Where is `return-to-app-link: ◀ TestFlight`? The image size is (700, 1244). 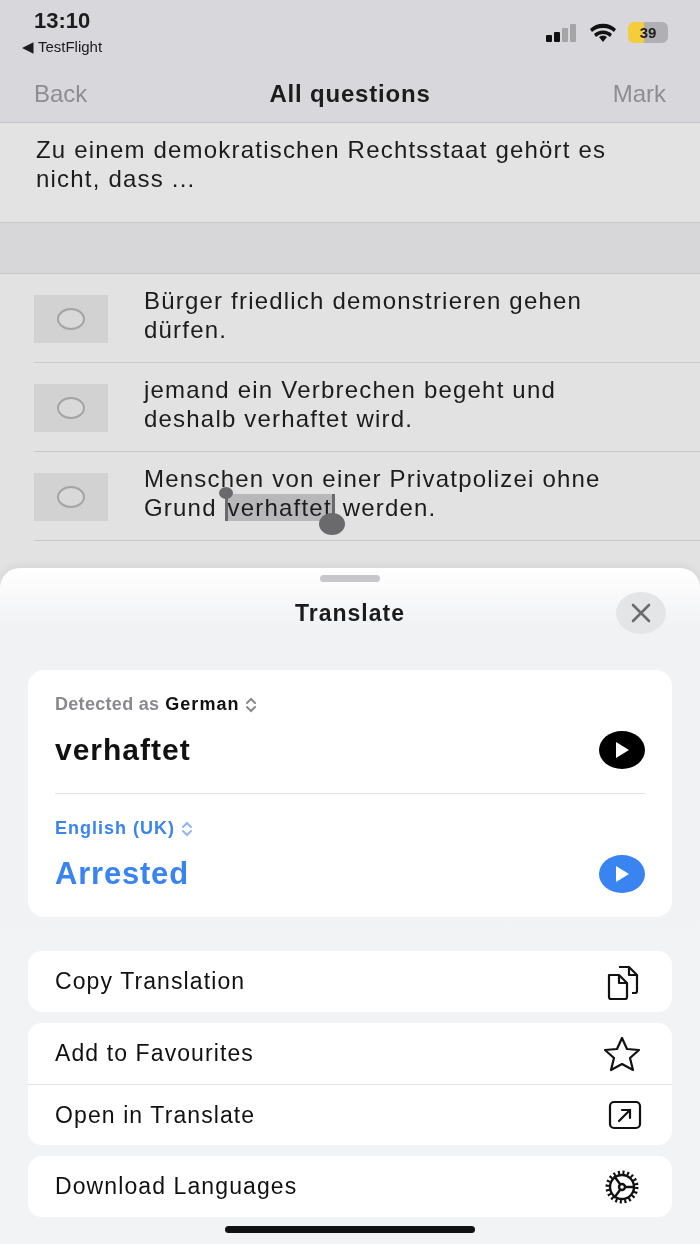
return-to-app-link: ◀ TestFlight is located at coordinates (62, 47).